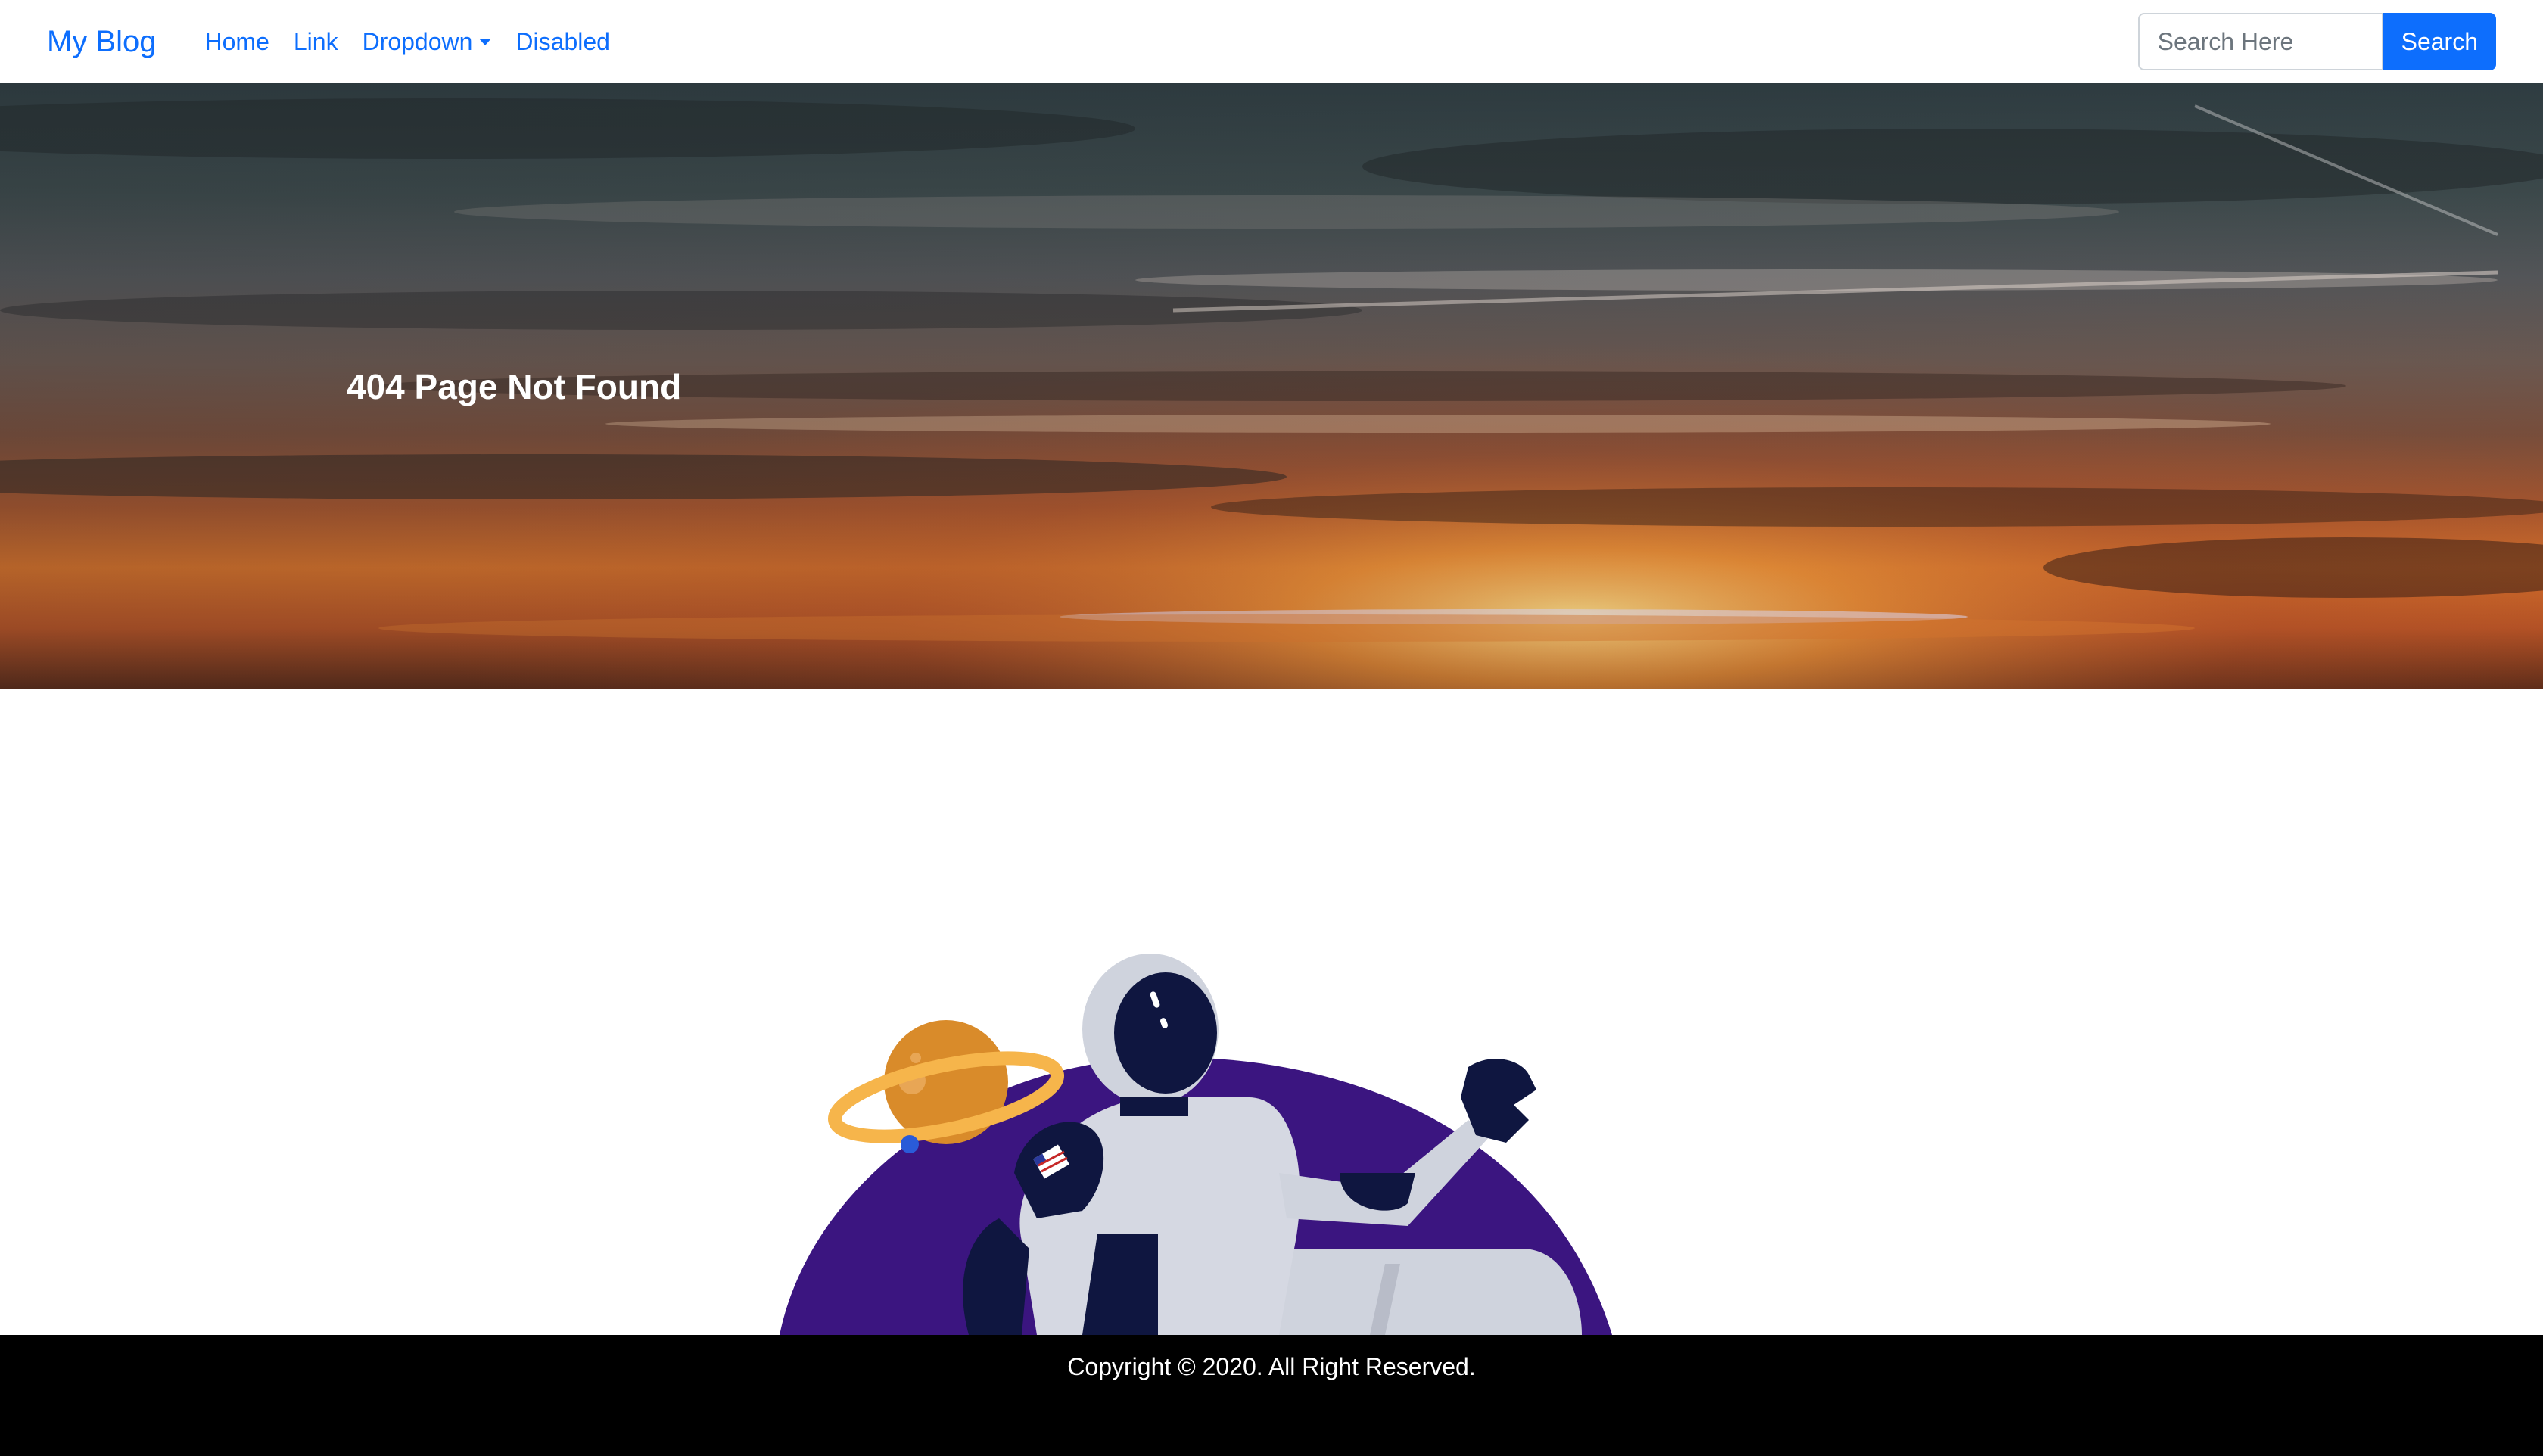 This screenshot has height=1456, width=2543. I want to click on astronaut-icon, so click(1272, 1144).